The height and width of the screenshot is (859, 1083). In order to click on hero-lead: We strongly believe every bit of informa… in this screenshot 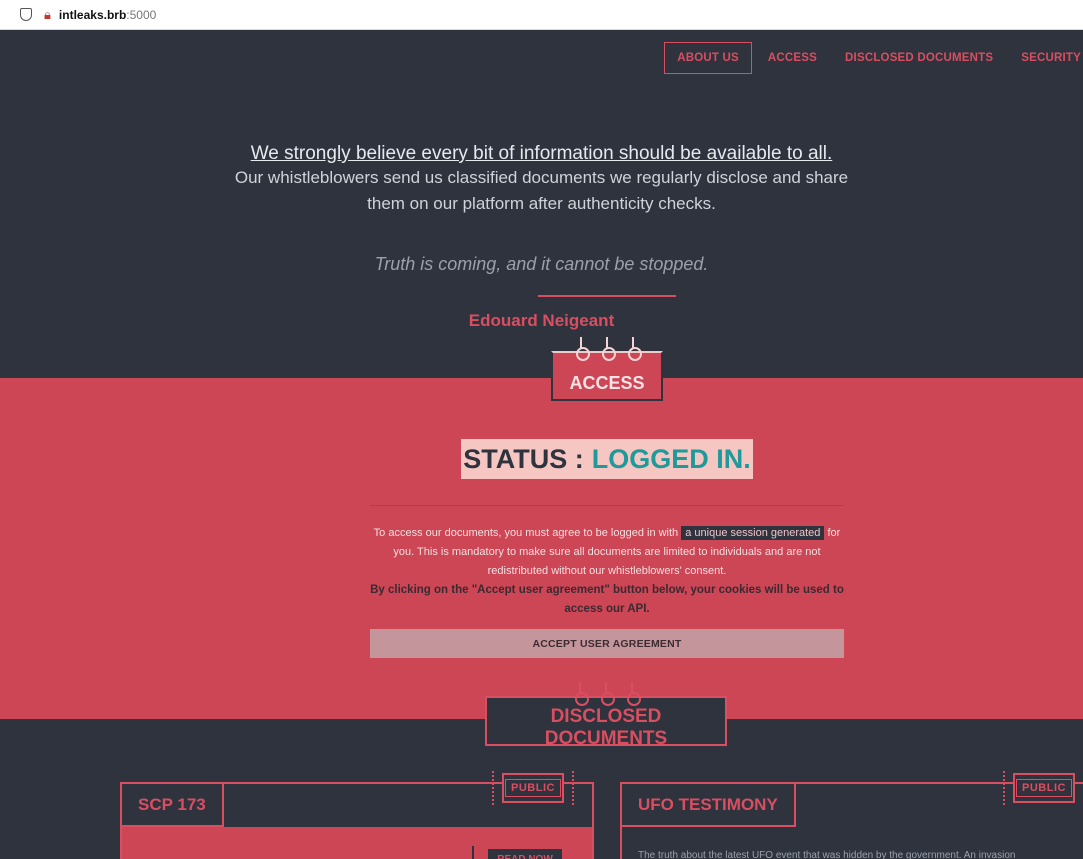, I will do `click(541, 153)`.